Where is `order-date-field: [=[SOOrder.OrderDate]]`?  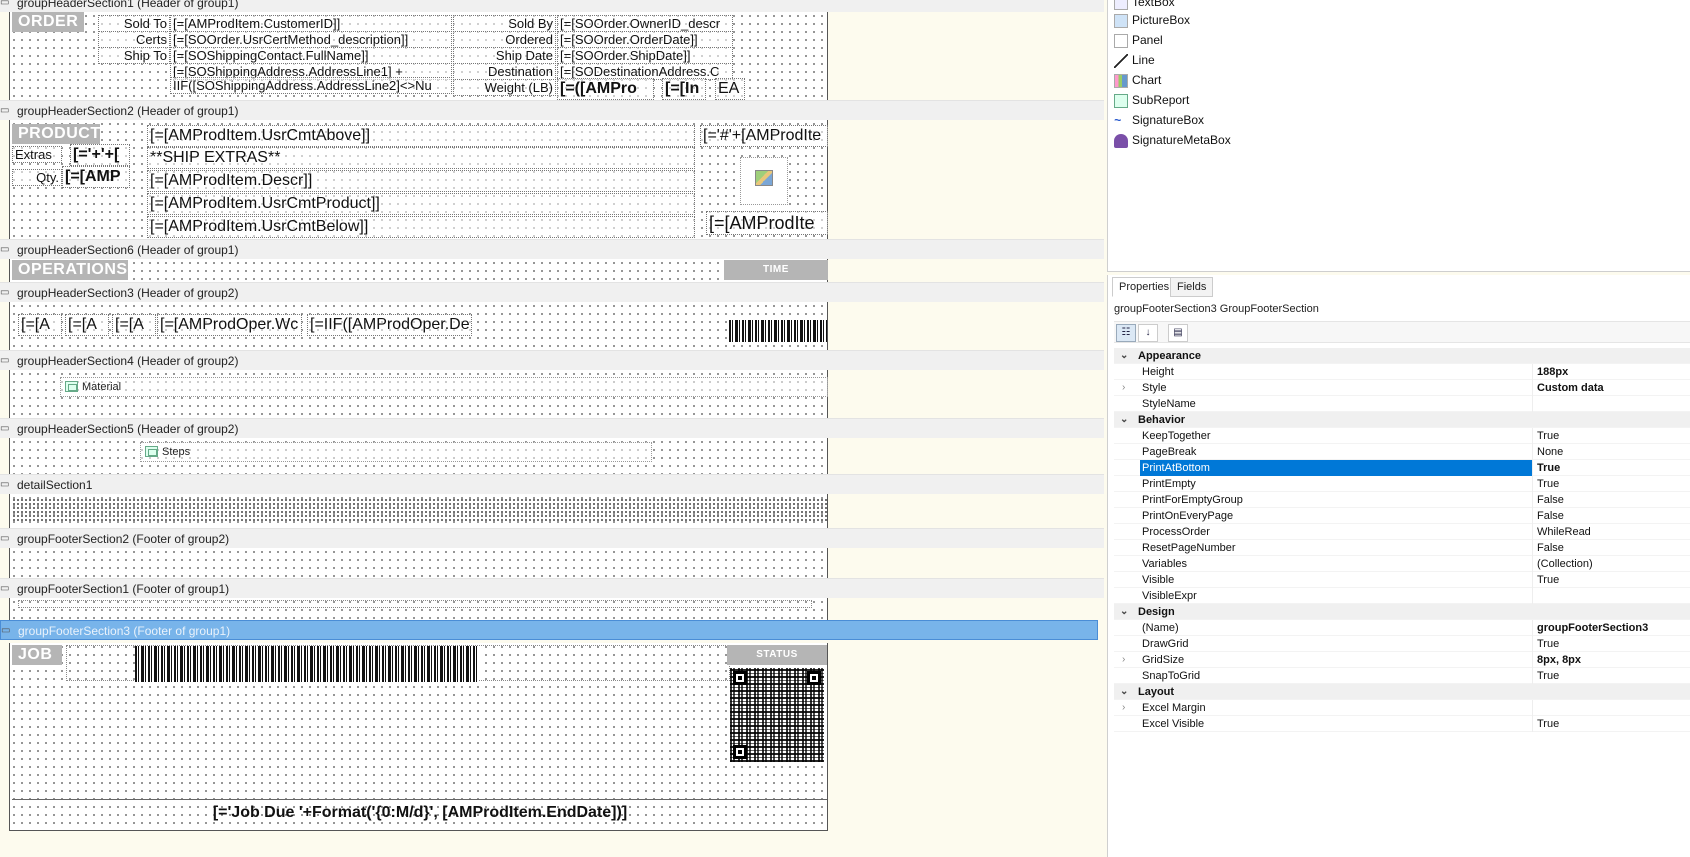
order-date-field: [=[SOOrder.OrderDate]] is located at coordinates (645, 39).